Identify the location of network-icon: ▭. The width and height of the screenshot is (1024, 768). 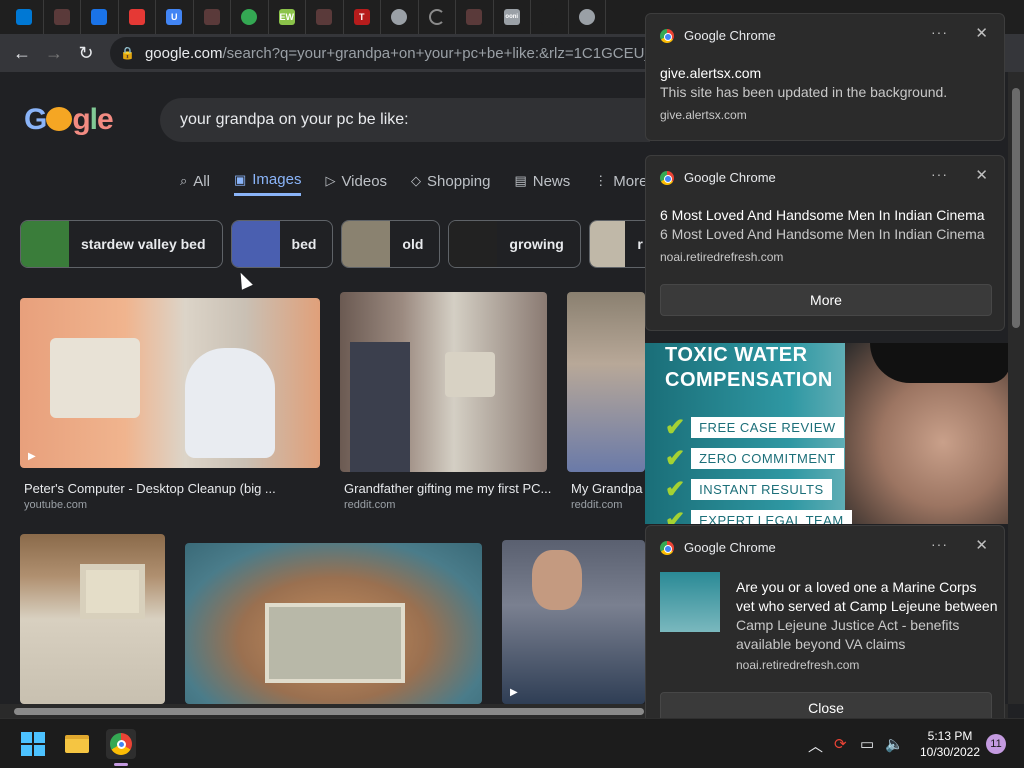
(867, 744).